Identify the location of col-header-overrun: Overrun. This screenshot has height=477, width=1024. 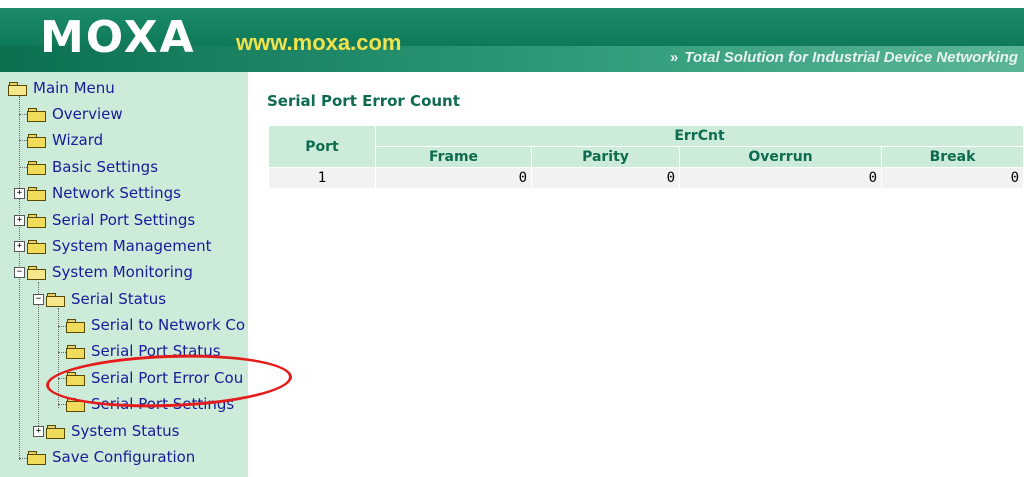
(780, 157).